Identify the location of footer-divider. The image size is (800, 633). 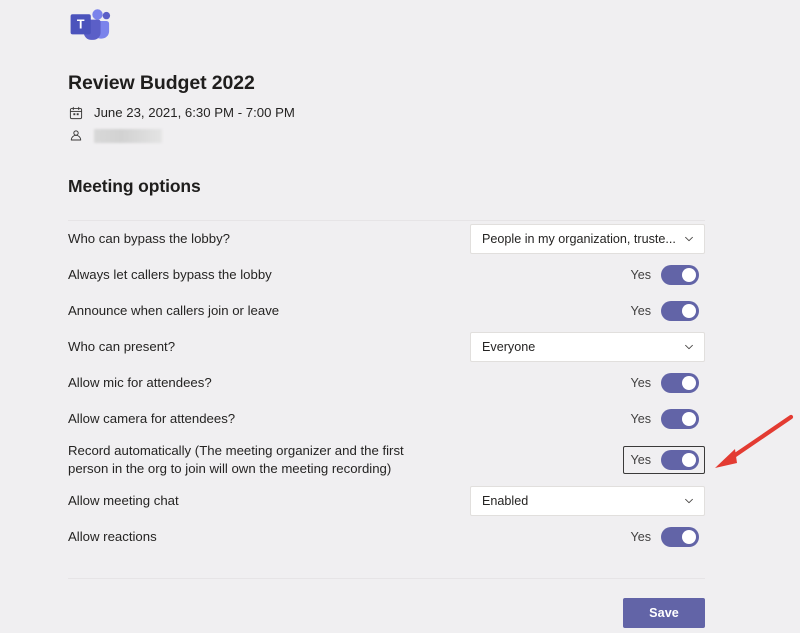
(386, 578).